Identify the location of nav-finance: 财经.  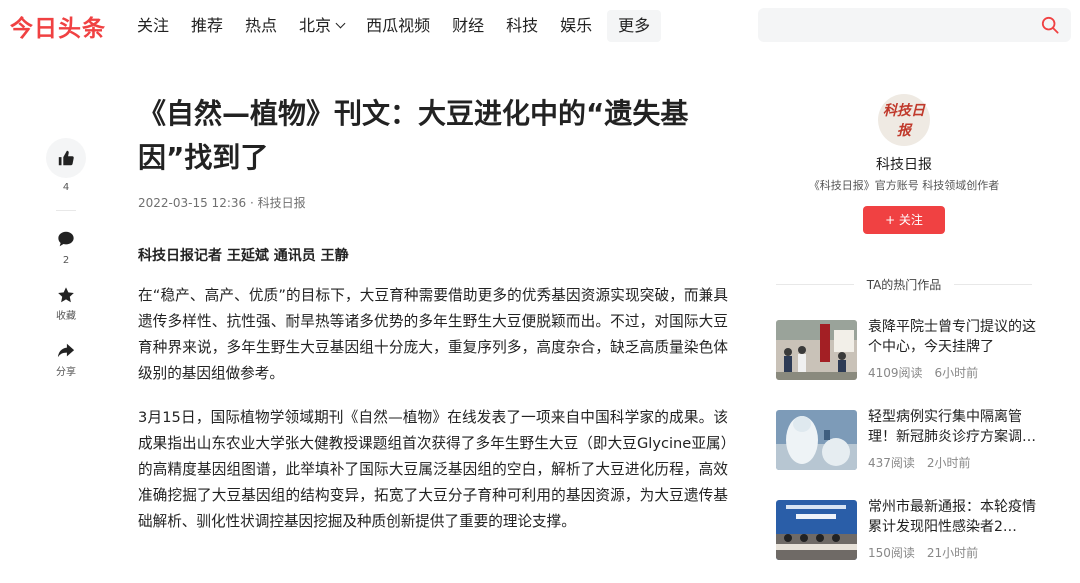
(468, 26).